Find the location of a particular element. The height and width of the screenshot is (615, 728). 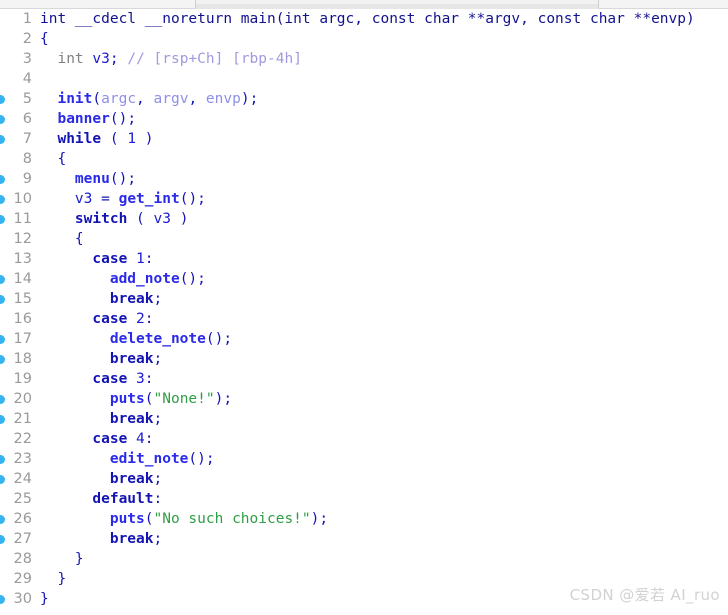

code-line: 13 case 1: is located at coordinates (364, 259).